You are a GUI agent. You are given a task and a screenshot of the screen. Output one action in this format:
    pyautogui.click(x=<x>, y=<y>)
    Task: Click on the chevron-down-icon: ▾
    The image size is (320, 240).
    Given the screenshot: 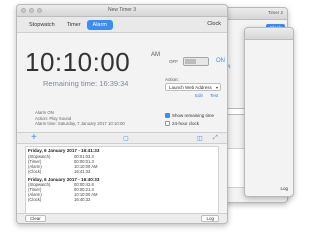 What is the action you would take?
    pyautogui.click(x=216, y=87)
    